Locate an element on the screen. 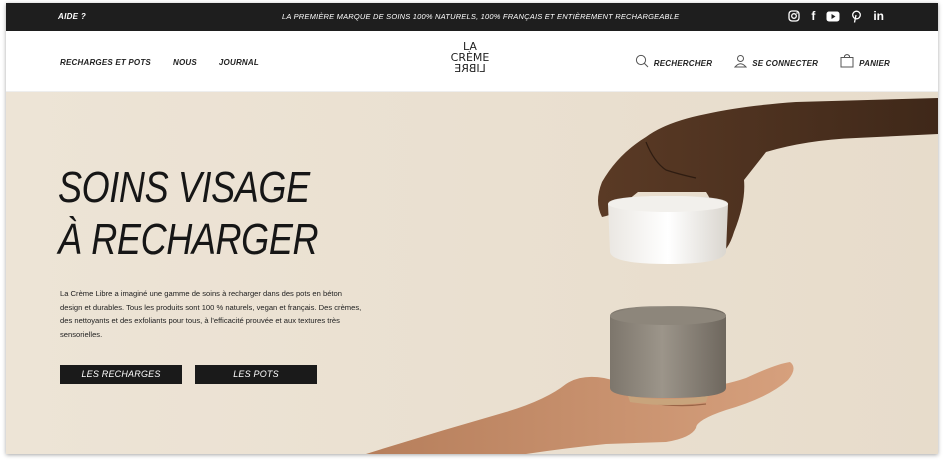 The image size is (944, 460). nav-right: RECHERCHER SE CONNECTER PANIER is located at coordinates (762, 63).